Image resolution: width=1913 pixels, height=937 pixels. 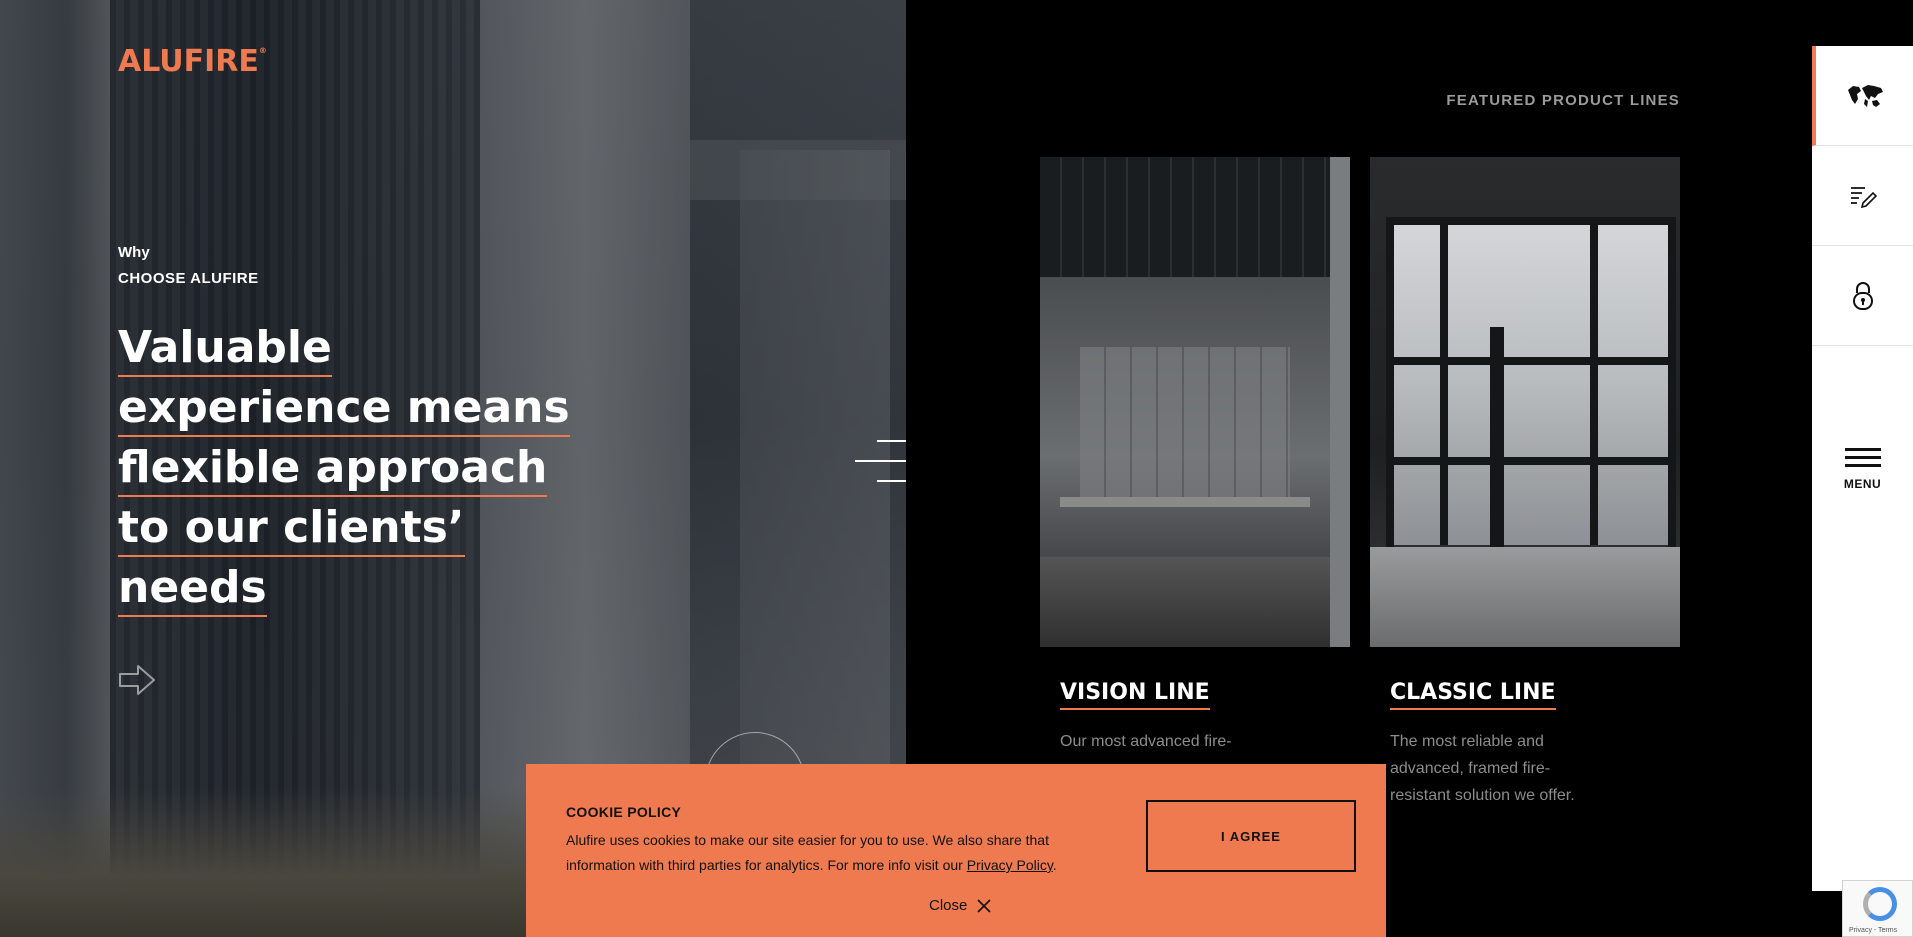 I want to click on world-map-icon, so click(x=1865, y=95).